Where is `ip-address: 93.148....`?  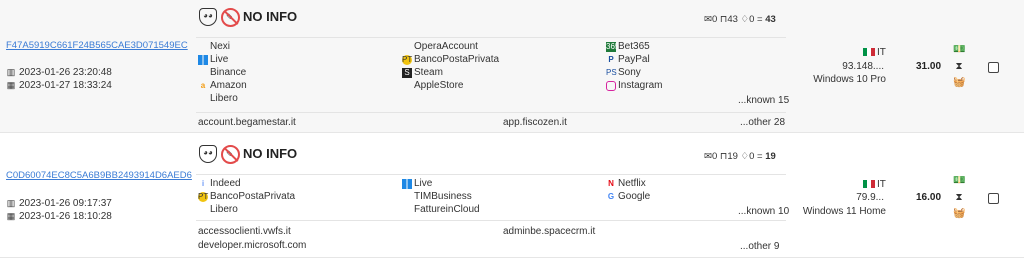 ip-address: 93.148.... is located at coordinates (863, 66).